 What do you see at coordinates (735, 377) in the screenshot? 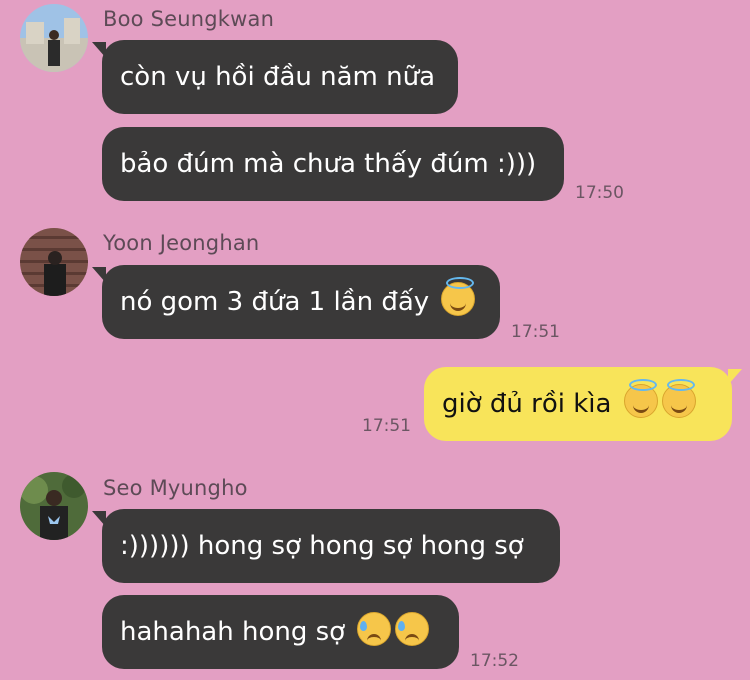
I see `bubble-tail` at bounding box center [735, 377].